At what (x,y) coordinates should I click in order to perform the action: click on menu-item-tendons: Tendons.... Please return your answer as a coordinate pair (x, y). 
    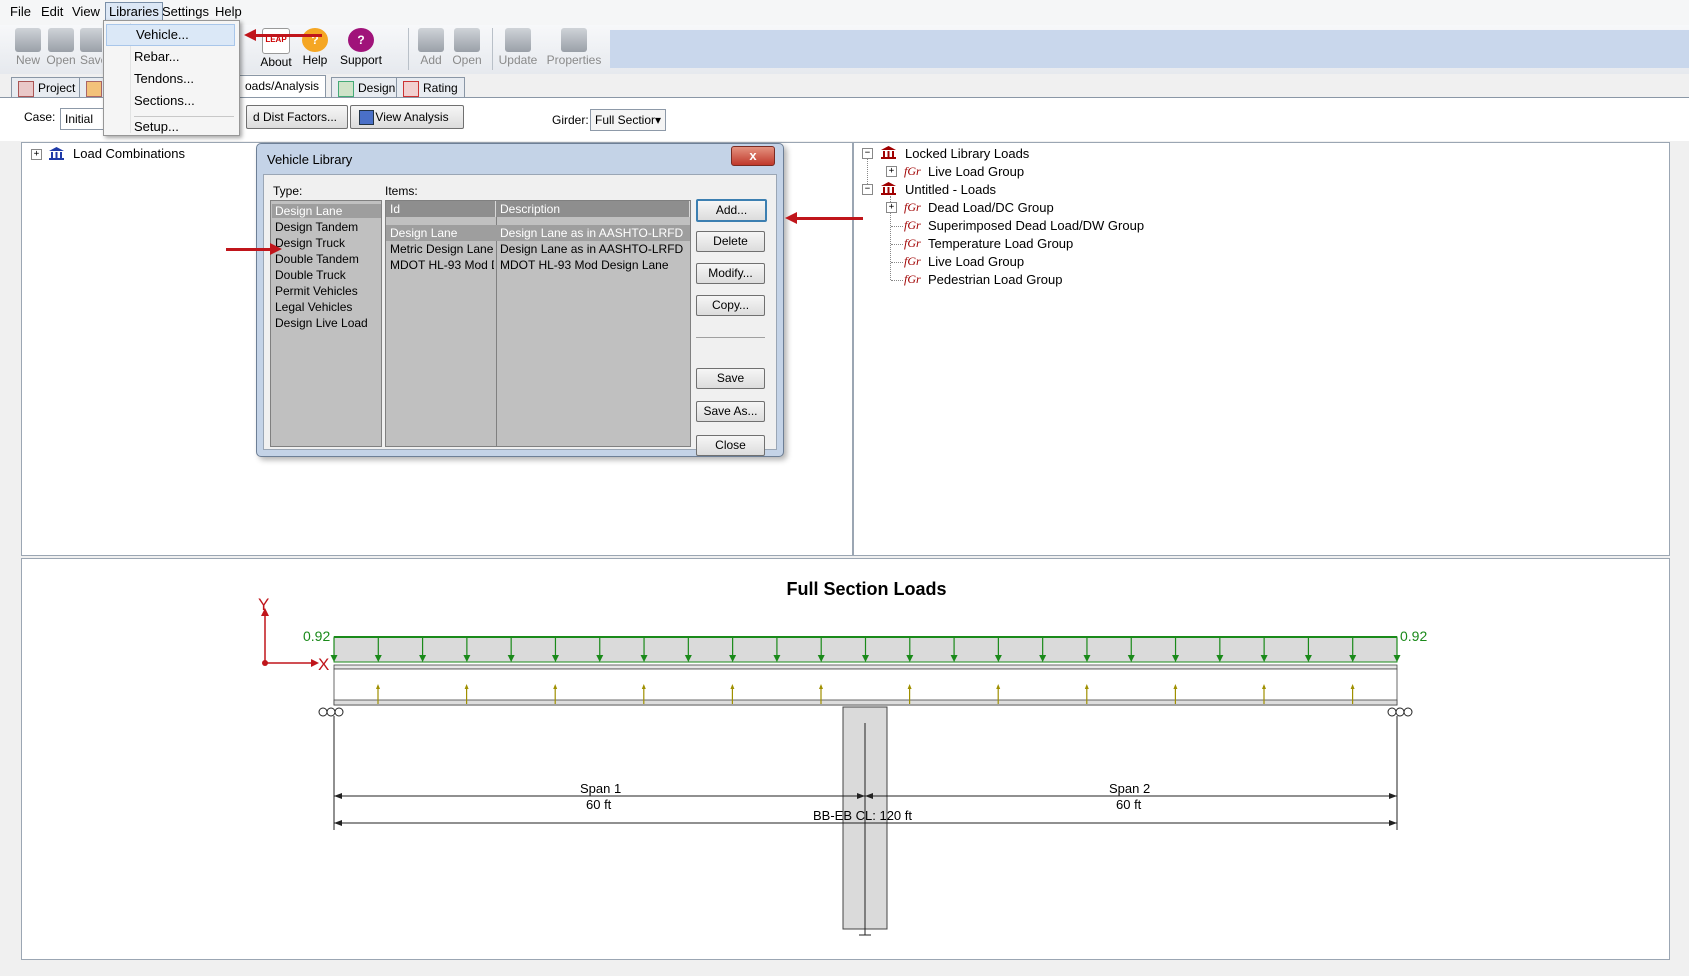
    Looking at the image, I should click on (164, 78).